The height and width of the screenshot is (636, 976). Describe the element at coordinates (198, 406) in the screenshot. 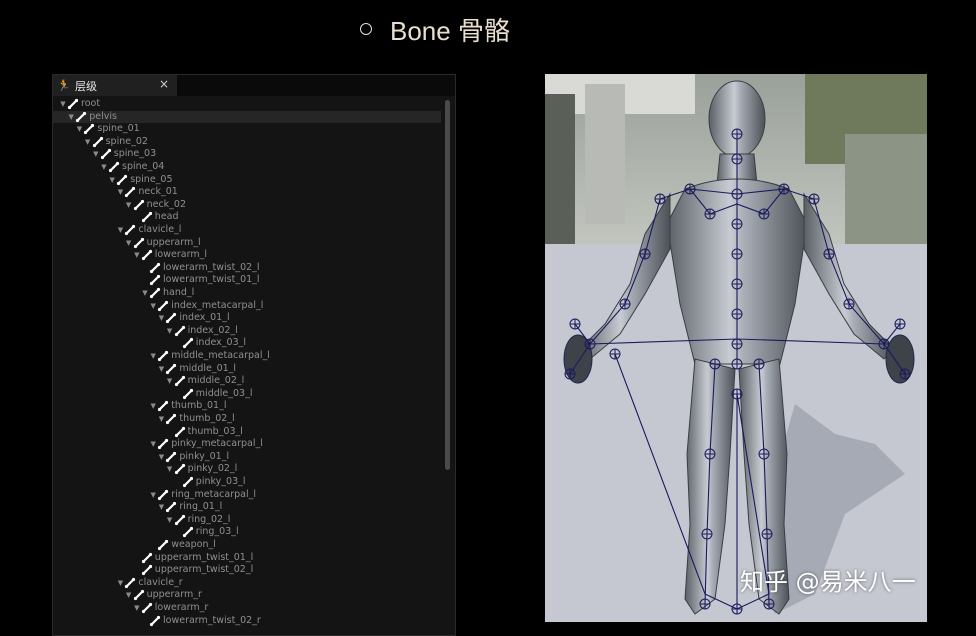

I see `tree-row-label: thumb_01_l` at that location.